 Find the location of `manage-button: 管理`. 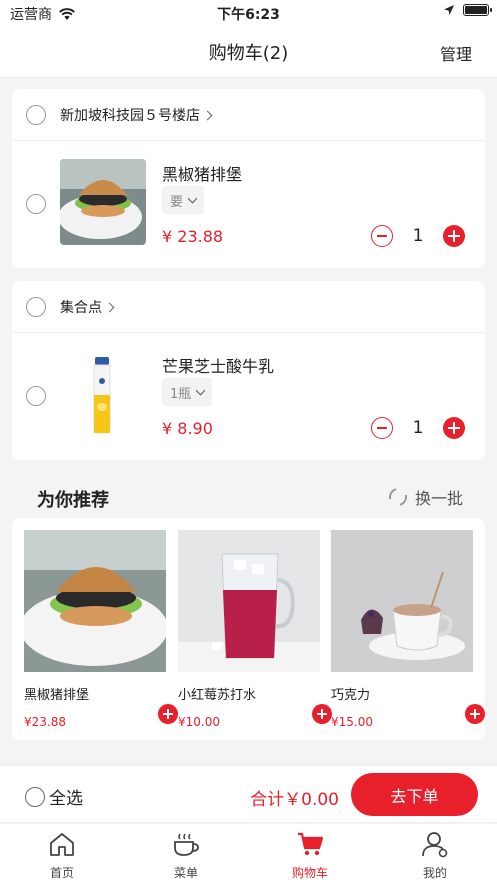

manage-button: 管理 is located at coordinates (456, 53).